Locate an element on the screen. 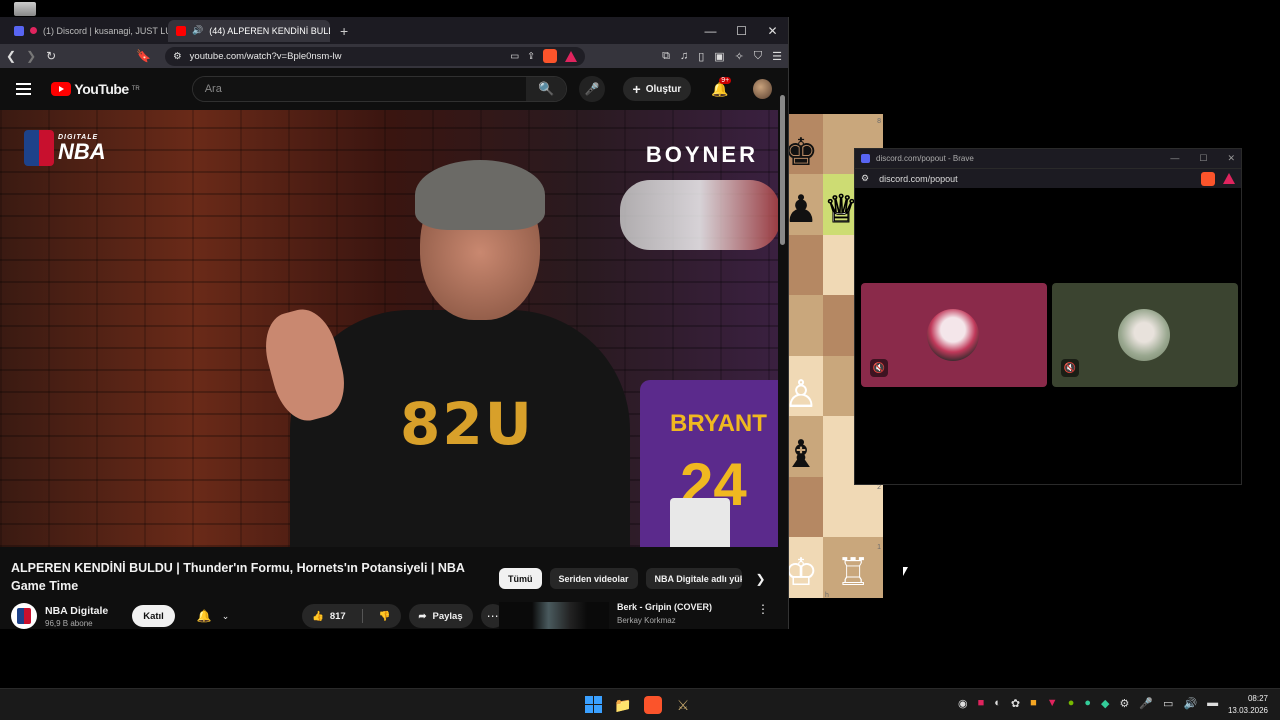 The height and width of the screenshot is (720, 1280). tab-discord: (1) Discord | kusanagi, JUST LUX. is located at coordinates (87, 31).